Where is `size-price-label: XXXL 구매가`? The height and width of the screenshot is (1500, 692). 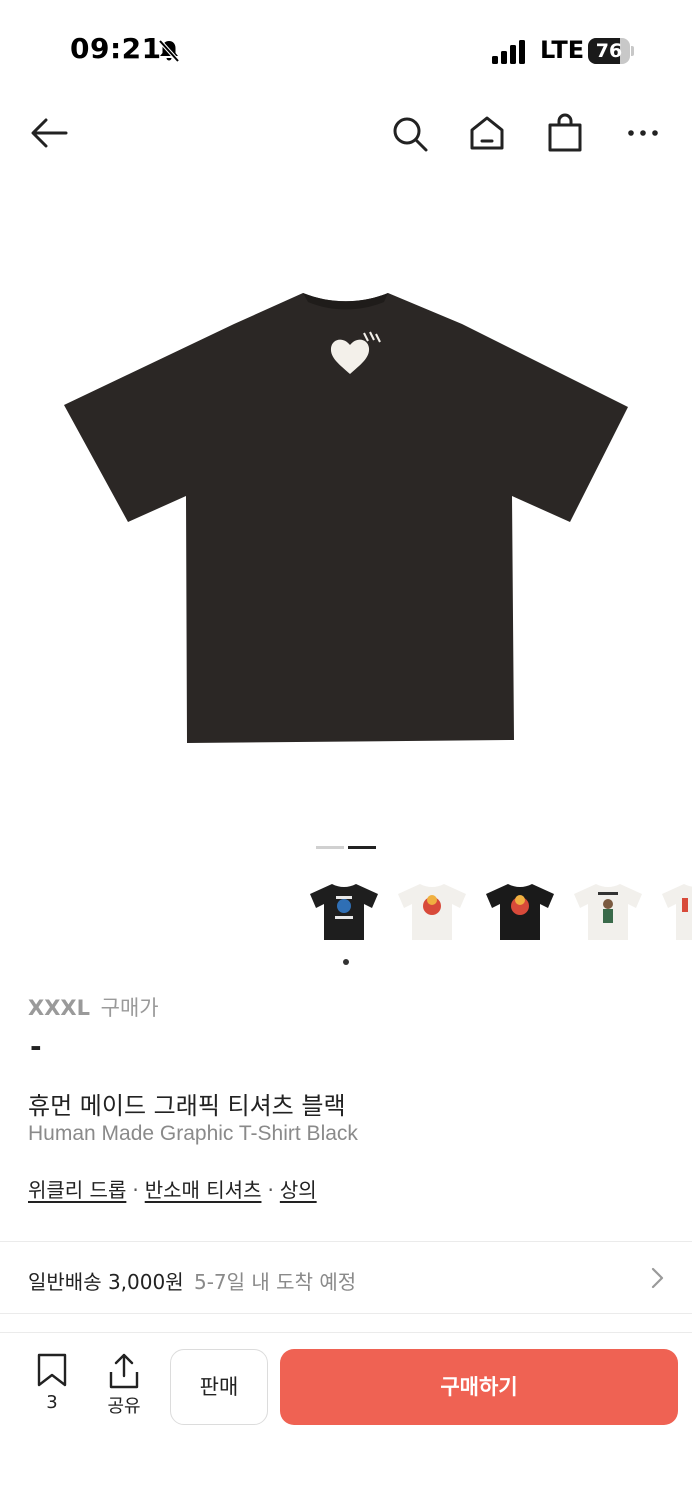
size-price-label: XXXL 구매가 is located at coordinates (93, 1007).